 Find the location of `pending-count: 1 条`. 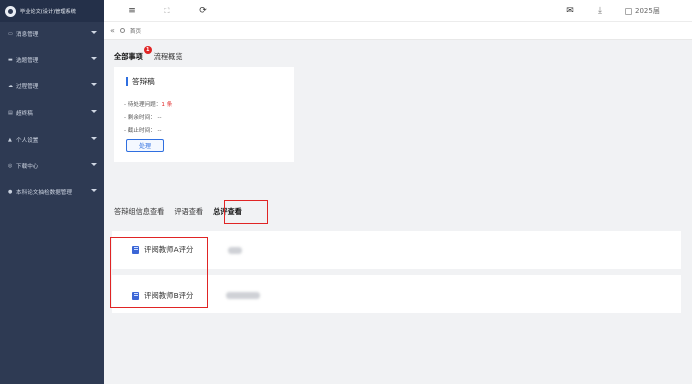

pending-count: 1 条 is located at coordinates (167, 105).